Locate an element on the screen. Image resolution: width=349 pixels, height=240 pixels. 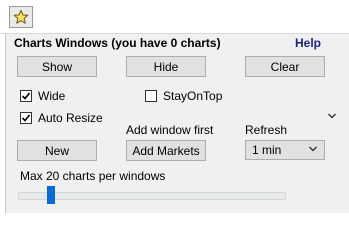
new-button: New is located at coordinates (57, 150).